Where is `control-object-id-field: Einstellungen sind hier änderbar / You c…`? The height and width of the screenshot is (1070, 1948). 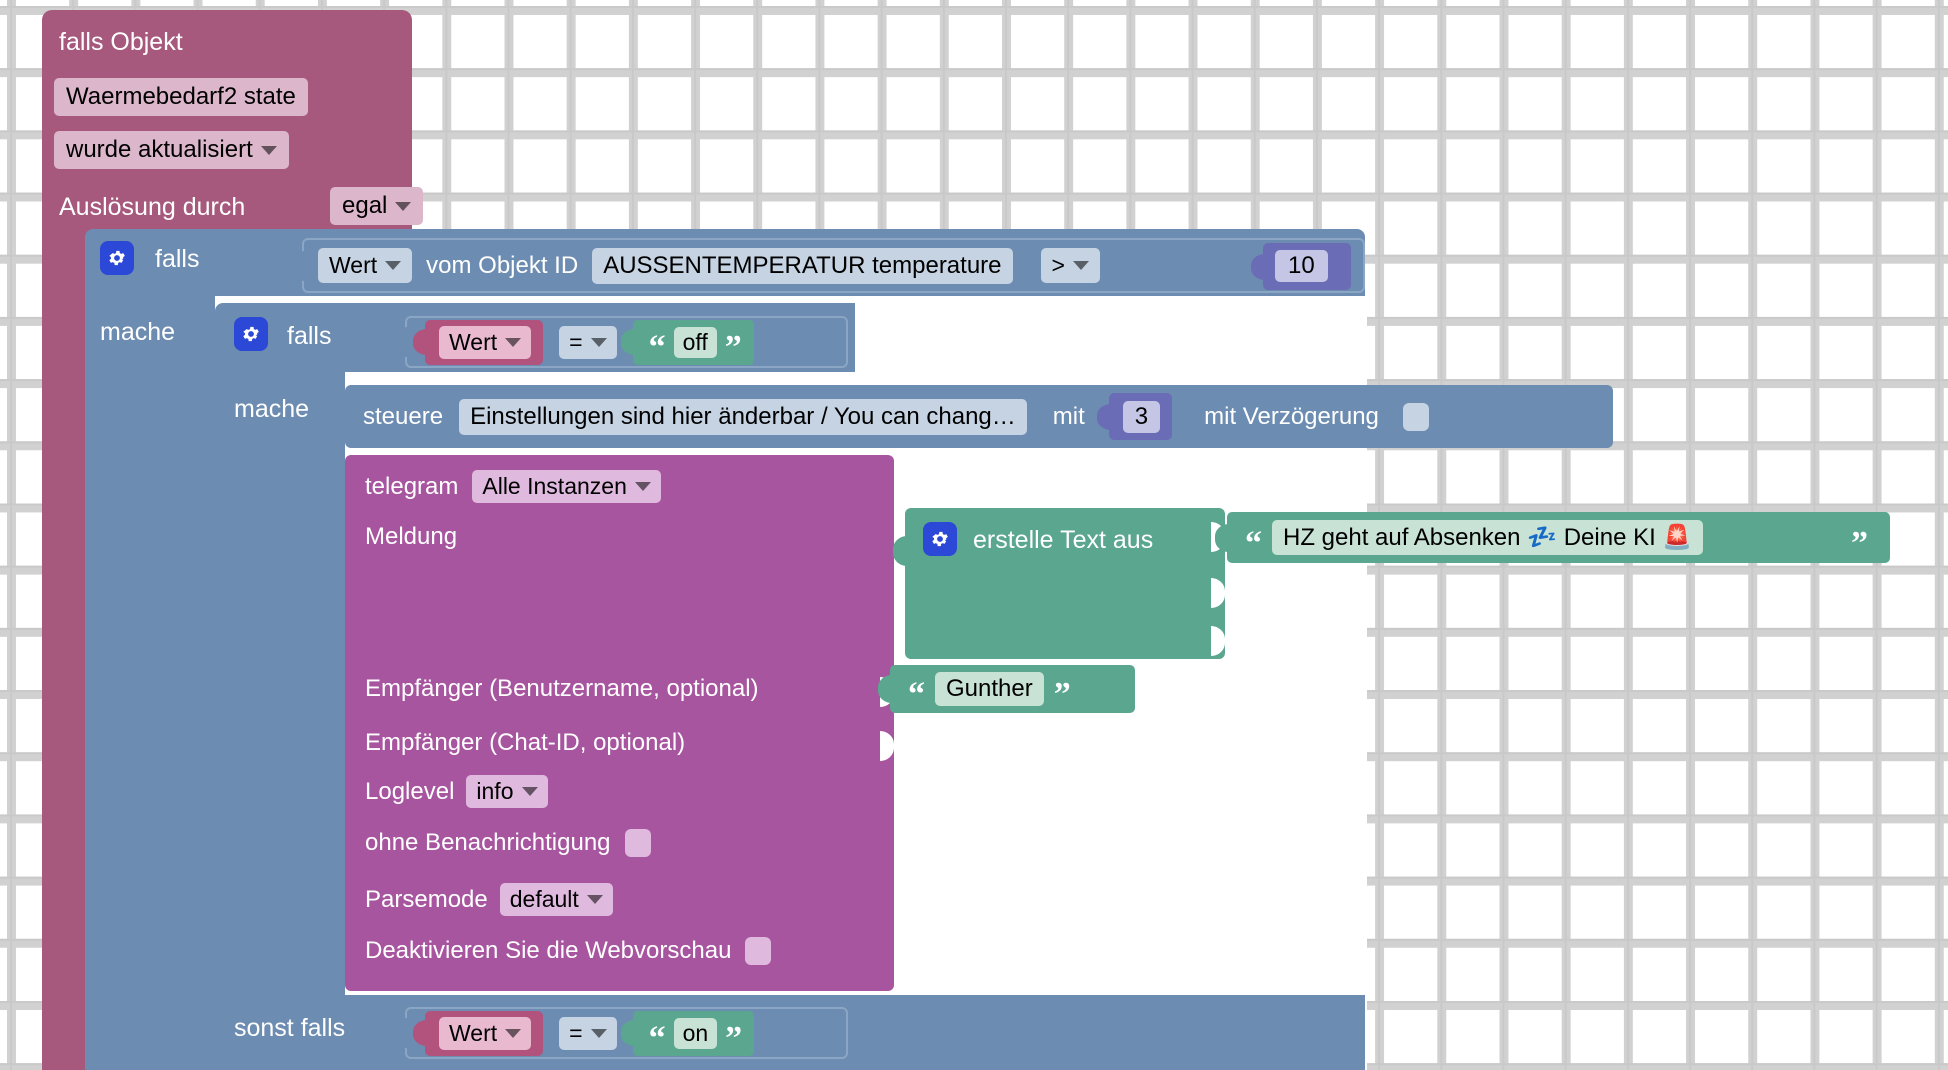
control-object-id-field: Einstellungen sind hier änderbar / You c… is located at coordinates (743, 416).